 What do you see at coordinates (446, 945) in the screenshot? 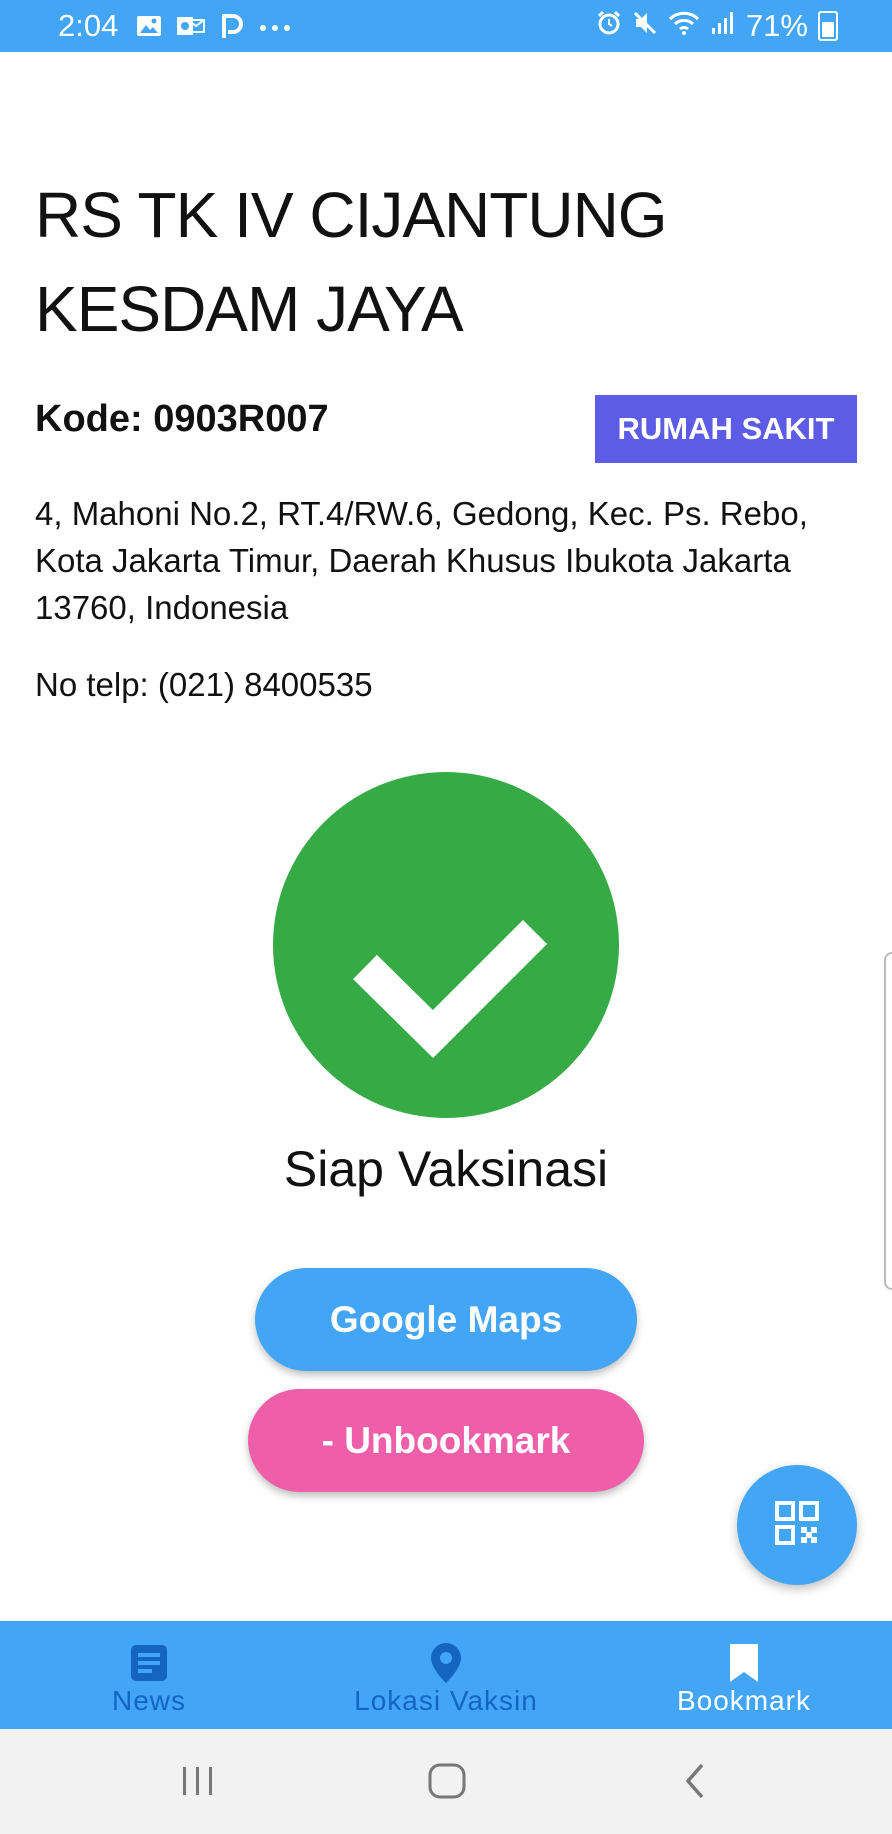
I see `check-circle-icon` at bounding box center [446, 945].